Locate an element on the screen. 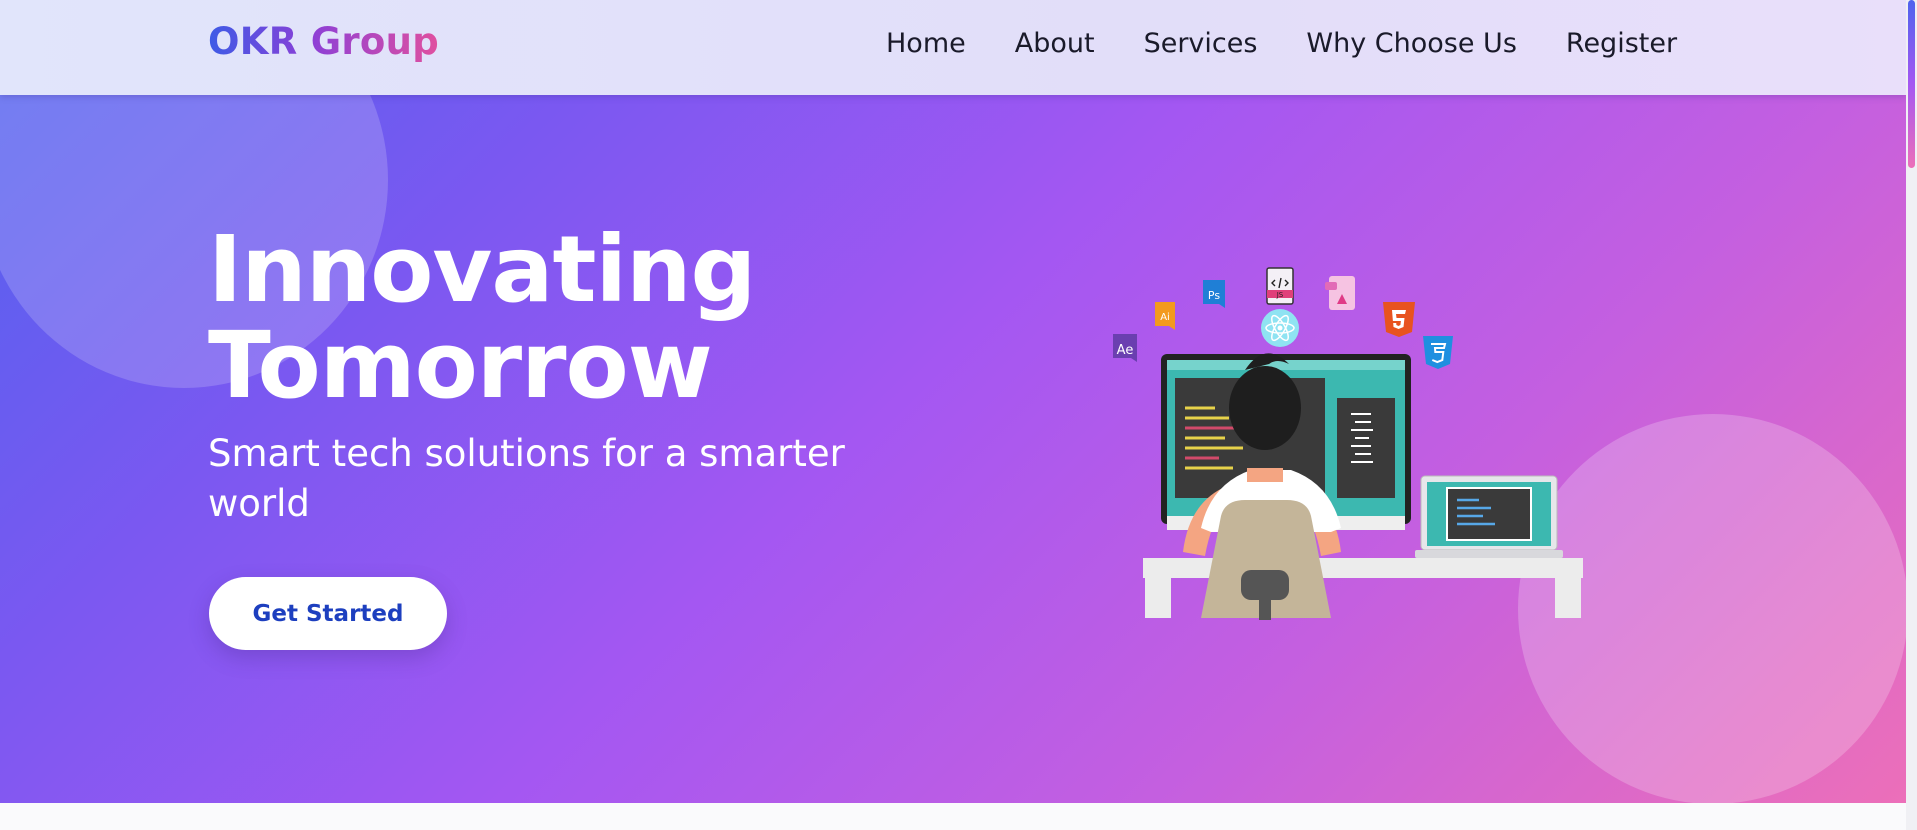  nav-link-about: About is located at coordinates (1055, 43).